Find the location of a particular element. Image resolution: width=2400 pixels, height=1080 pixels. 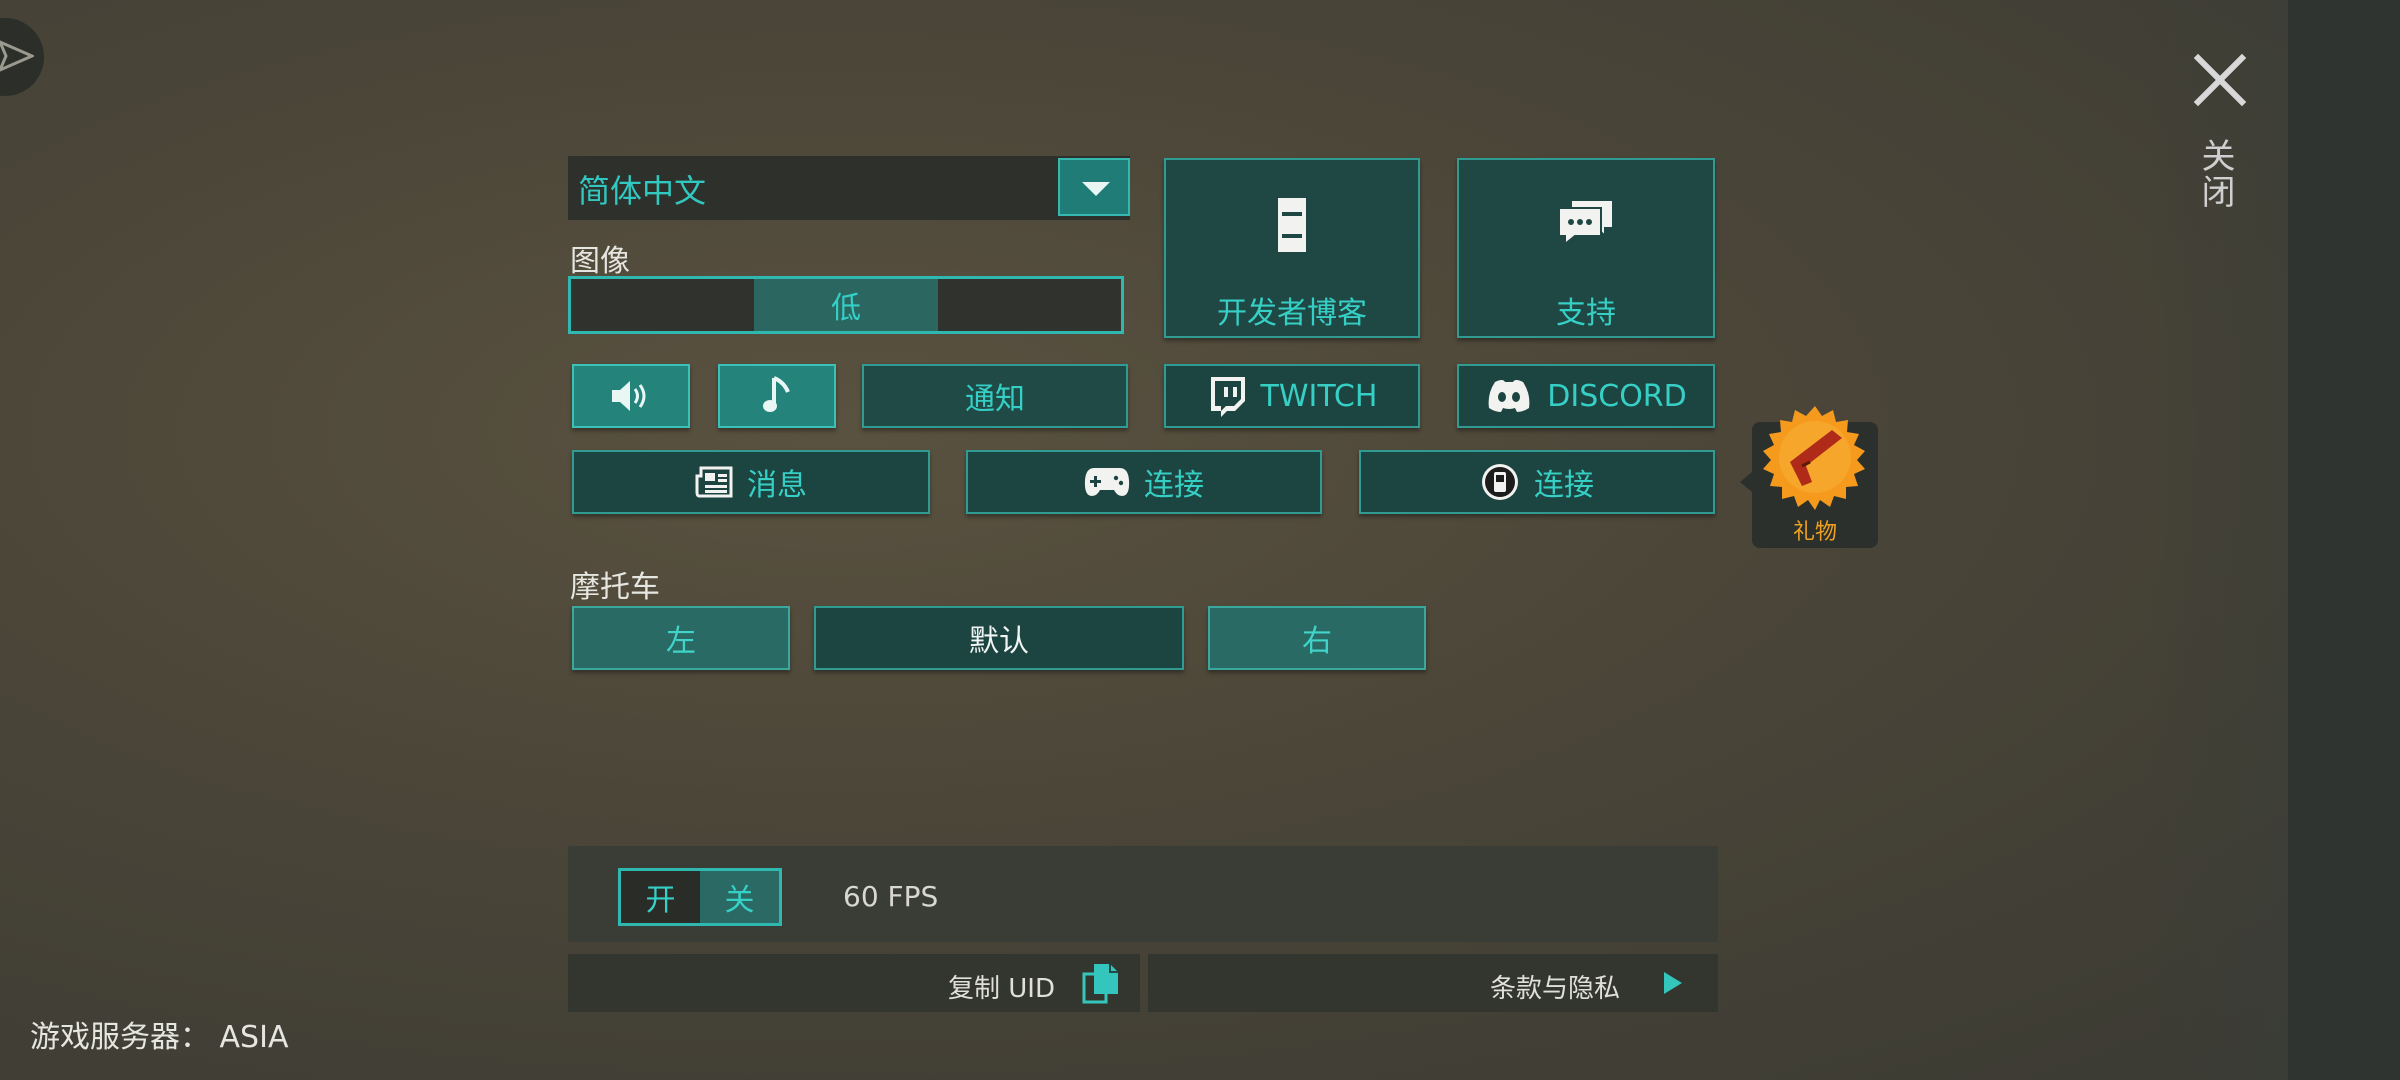

motorcycle-default-label: 默认 is located at coordinates (999, 641).